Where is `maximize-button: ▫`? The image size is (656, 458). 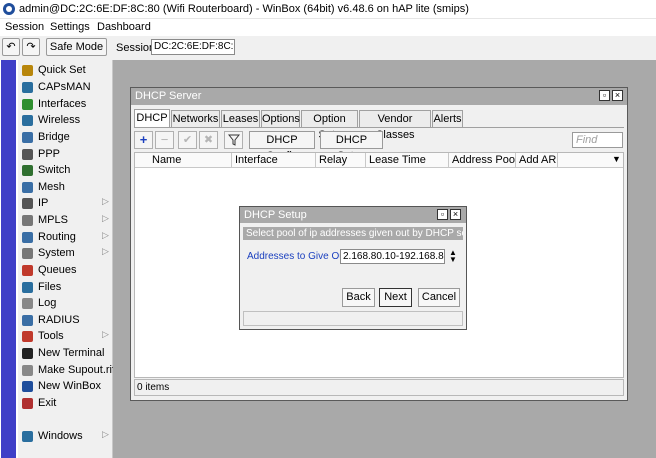 maximize-button: ▫ is located at coordinates (604, 95).